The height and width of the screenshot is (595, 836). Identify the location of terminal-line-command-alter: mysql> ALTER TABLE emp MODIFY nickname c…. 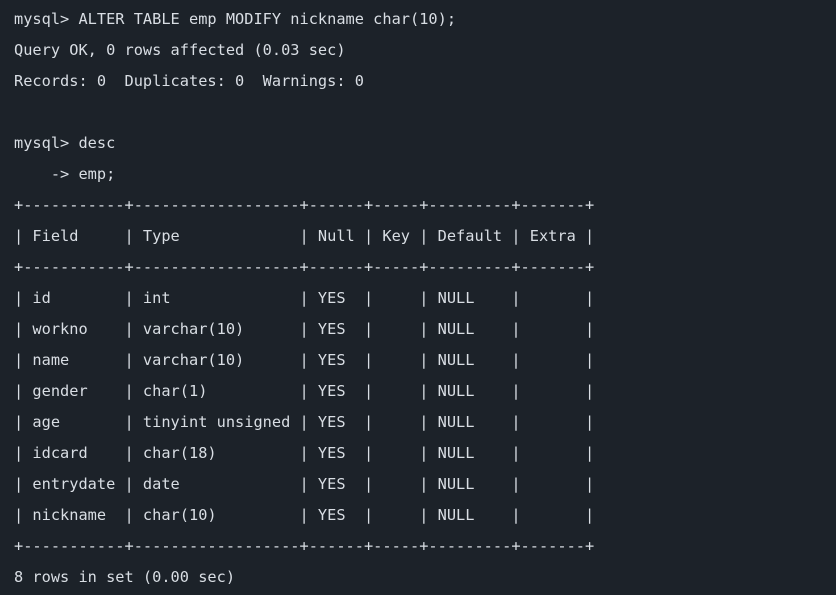
(235, 19).